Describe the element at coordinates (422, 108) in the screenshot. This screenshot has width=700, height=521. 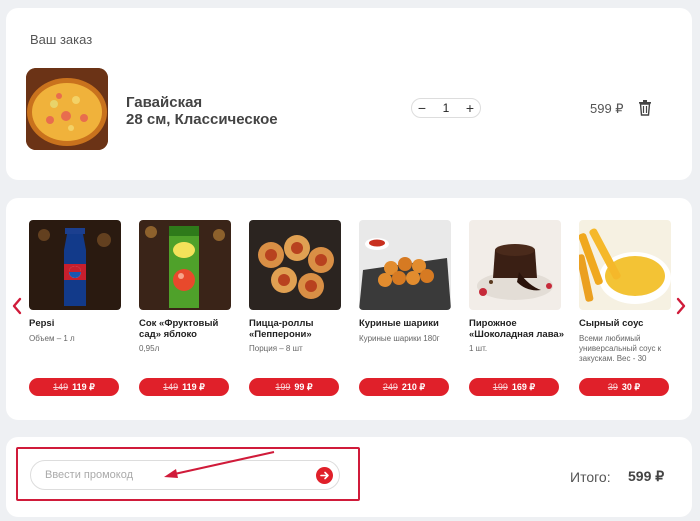
I see `decrease-quantity-button: −` at that location.